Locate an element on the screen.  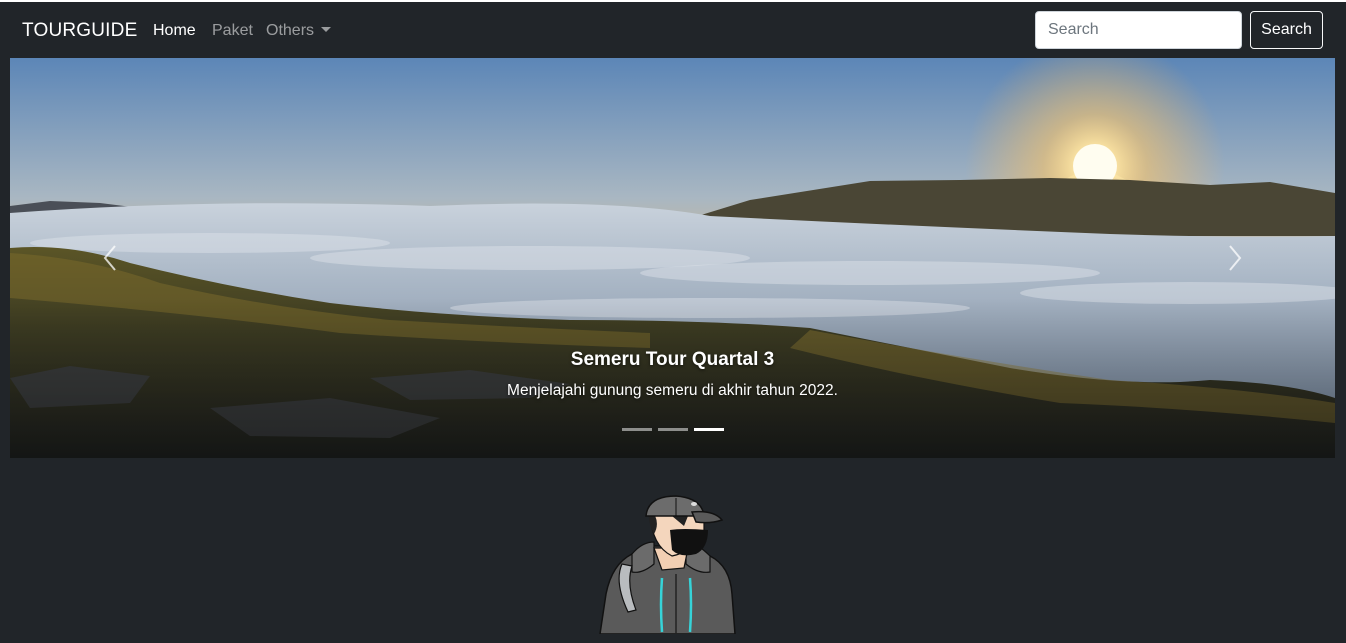
brand-logo: TOURGUIDE is located at coordinates (79, 31).